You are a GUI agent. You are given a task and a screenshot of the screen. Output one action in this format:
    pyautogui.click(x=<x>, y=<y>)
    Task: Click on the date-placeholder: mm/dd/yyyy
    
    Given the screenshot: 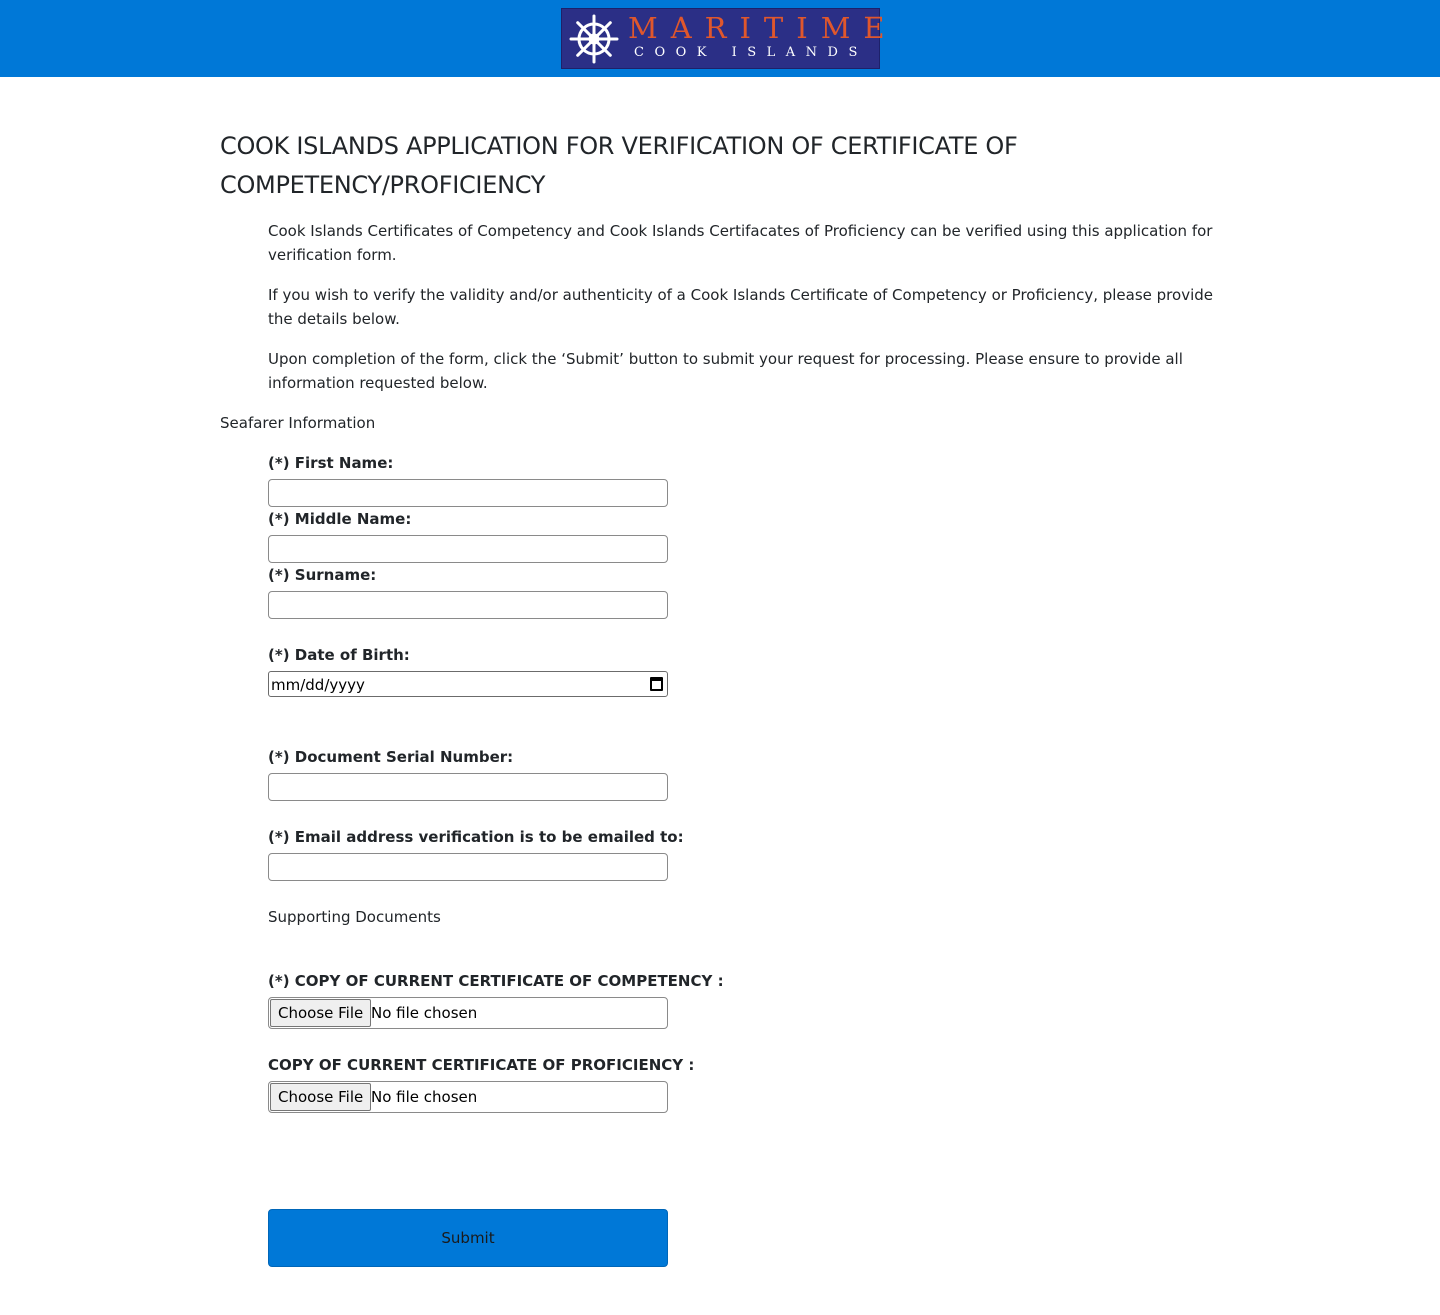 What is the action you would take?
    pyautogui.click(x=318, y=685)
    